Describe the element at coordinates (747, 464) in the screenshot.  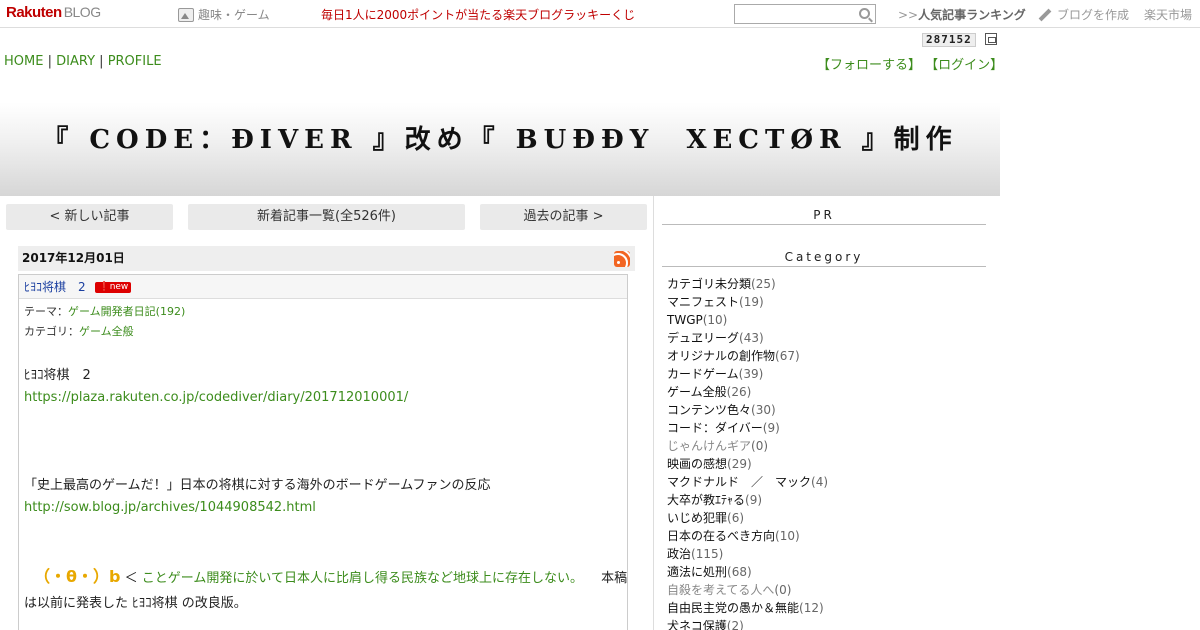
I see `category-item: 映画の感想(29)` at that location.